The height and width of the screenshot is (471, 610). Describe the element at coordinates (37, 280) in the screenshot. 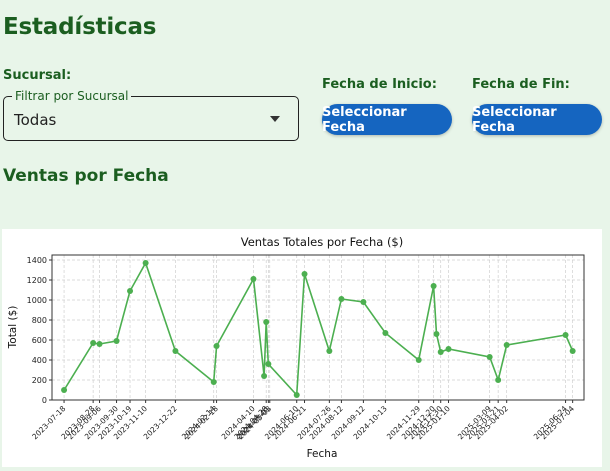

I see `y-tick-label: 1200` at that location.